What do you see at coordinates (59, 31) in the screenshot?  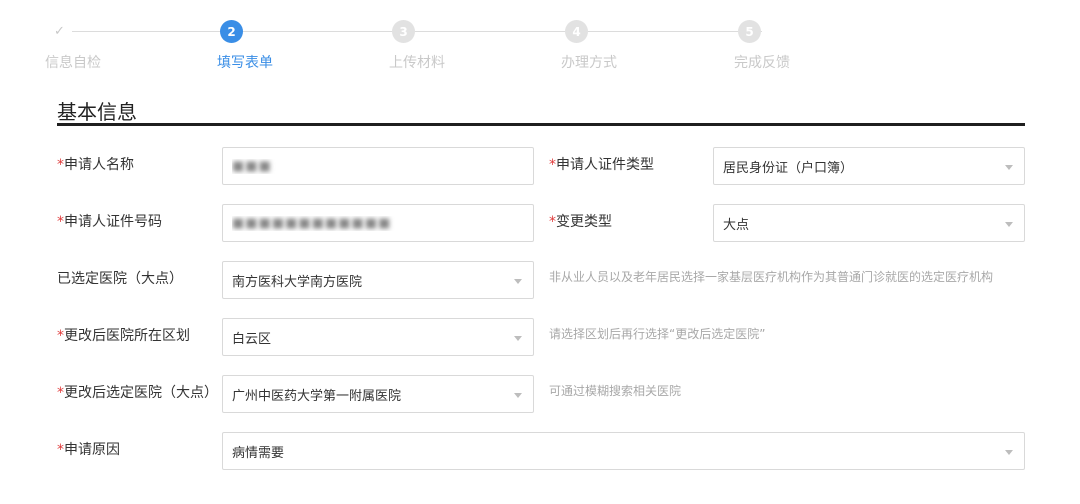 I see `step-1-check-icon: ✓` at bounding box center [59, 31].